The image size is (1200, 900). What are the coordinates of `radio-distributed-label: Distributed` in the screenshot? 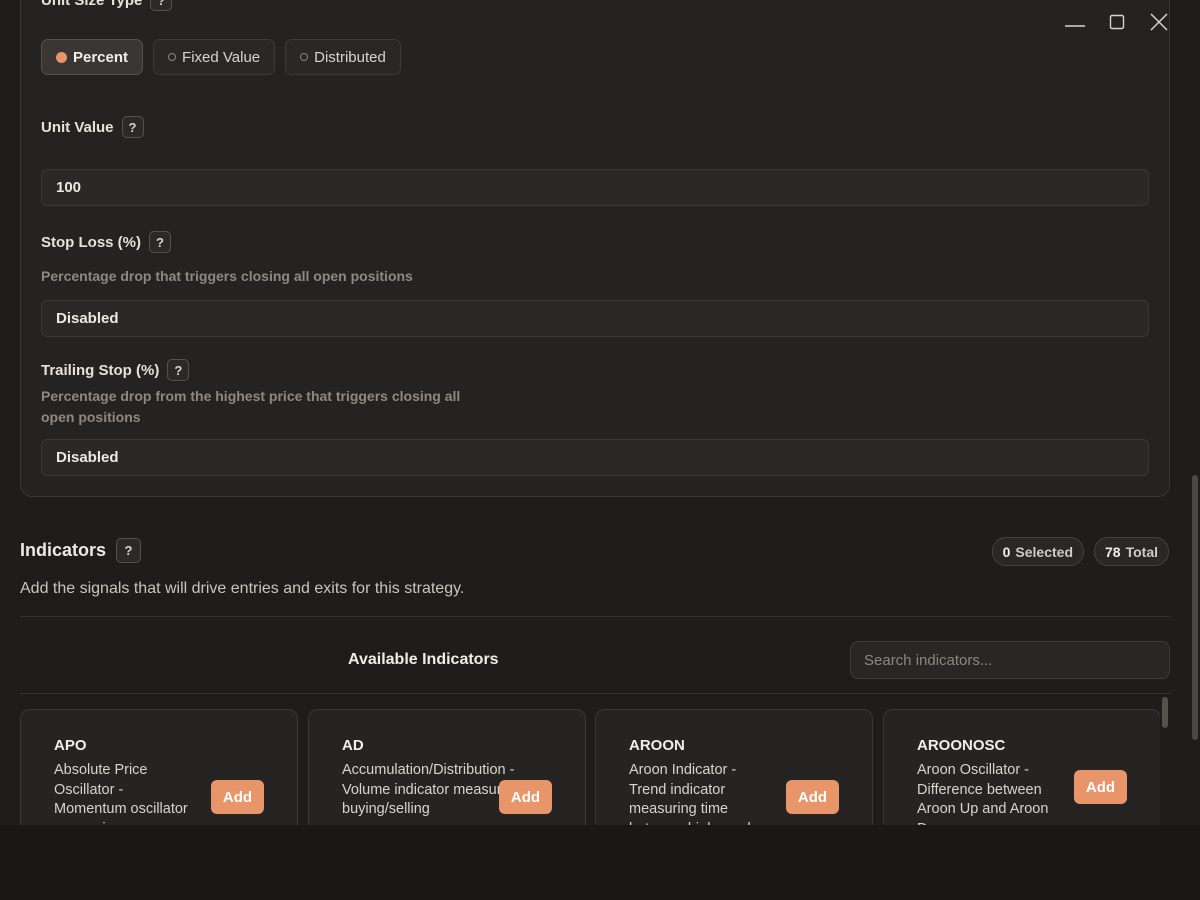 It's located at (350, 57).